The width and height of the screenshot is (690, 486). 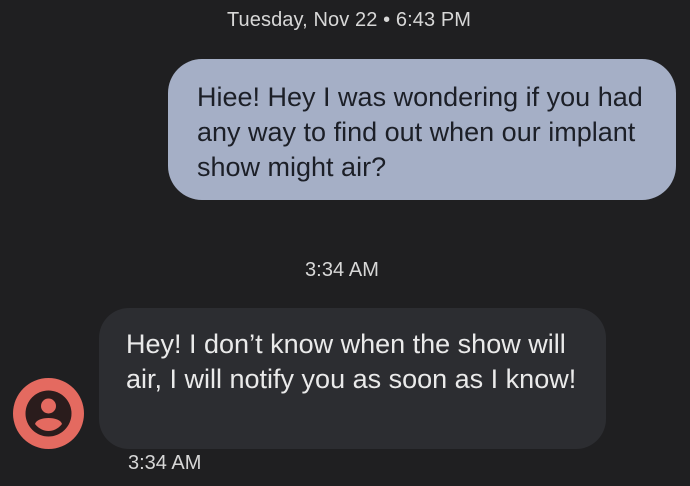 I want to click on date-header: Tuesday, Nov 22 • 6:43 PM, so click(x=349, y=20).